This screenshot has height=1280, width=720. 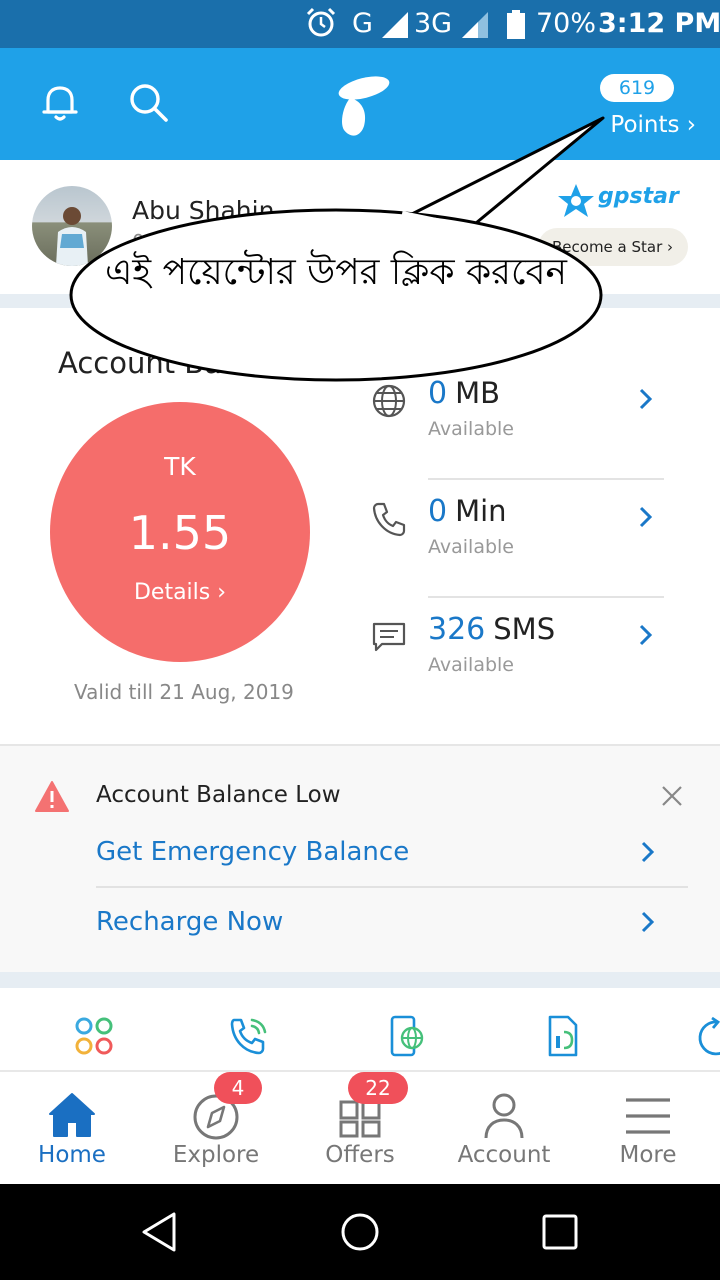 I want to click on nav-offers: 22 Offers, so click(x=360, y=1128).